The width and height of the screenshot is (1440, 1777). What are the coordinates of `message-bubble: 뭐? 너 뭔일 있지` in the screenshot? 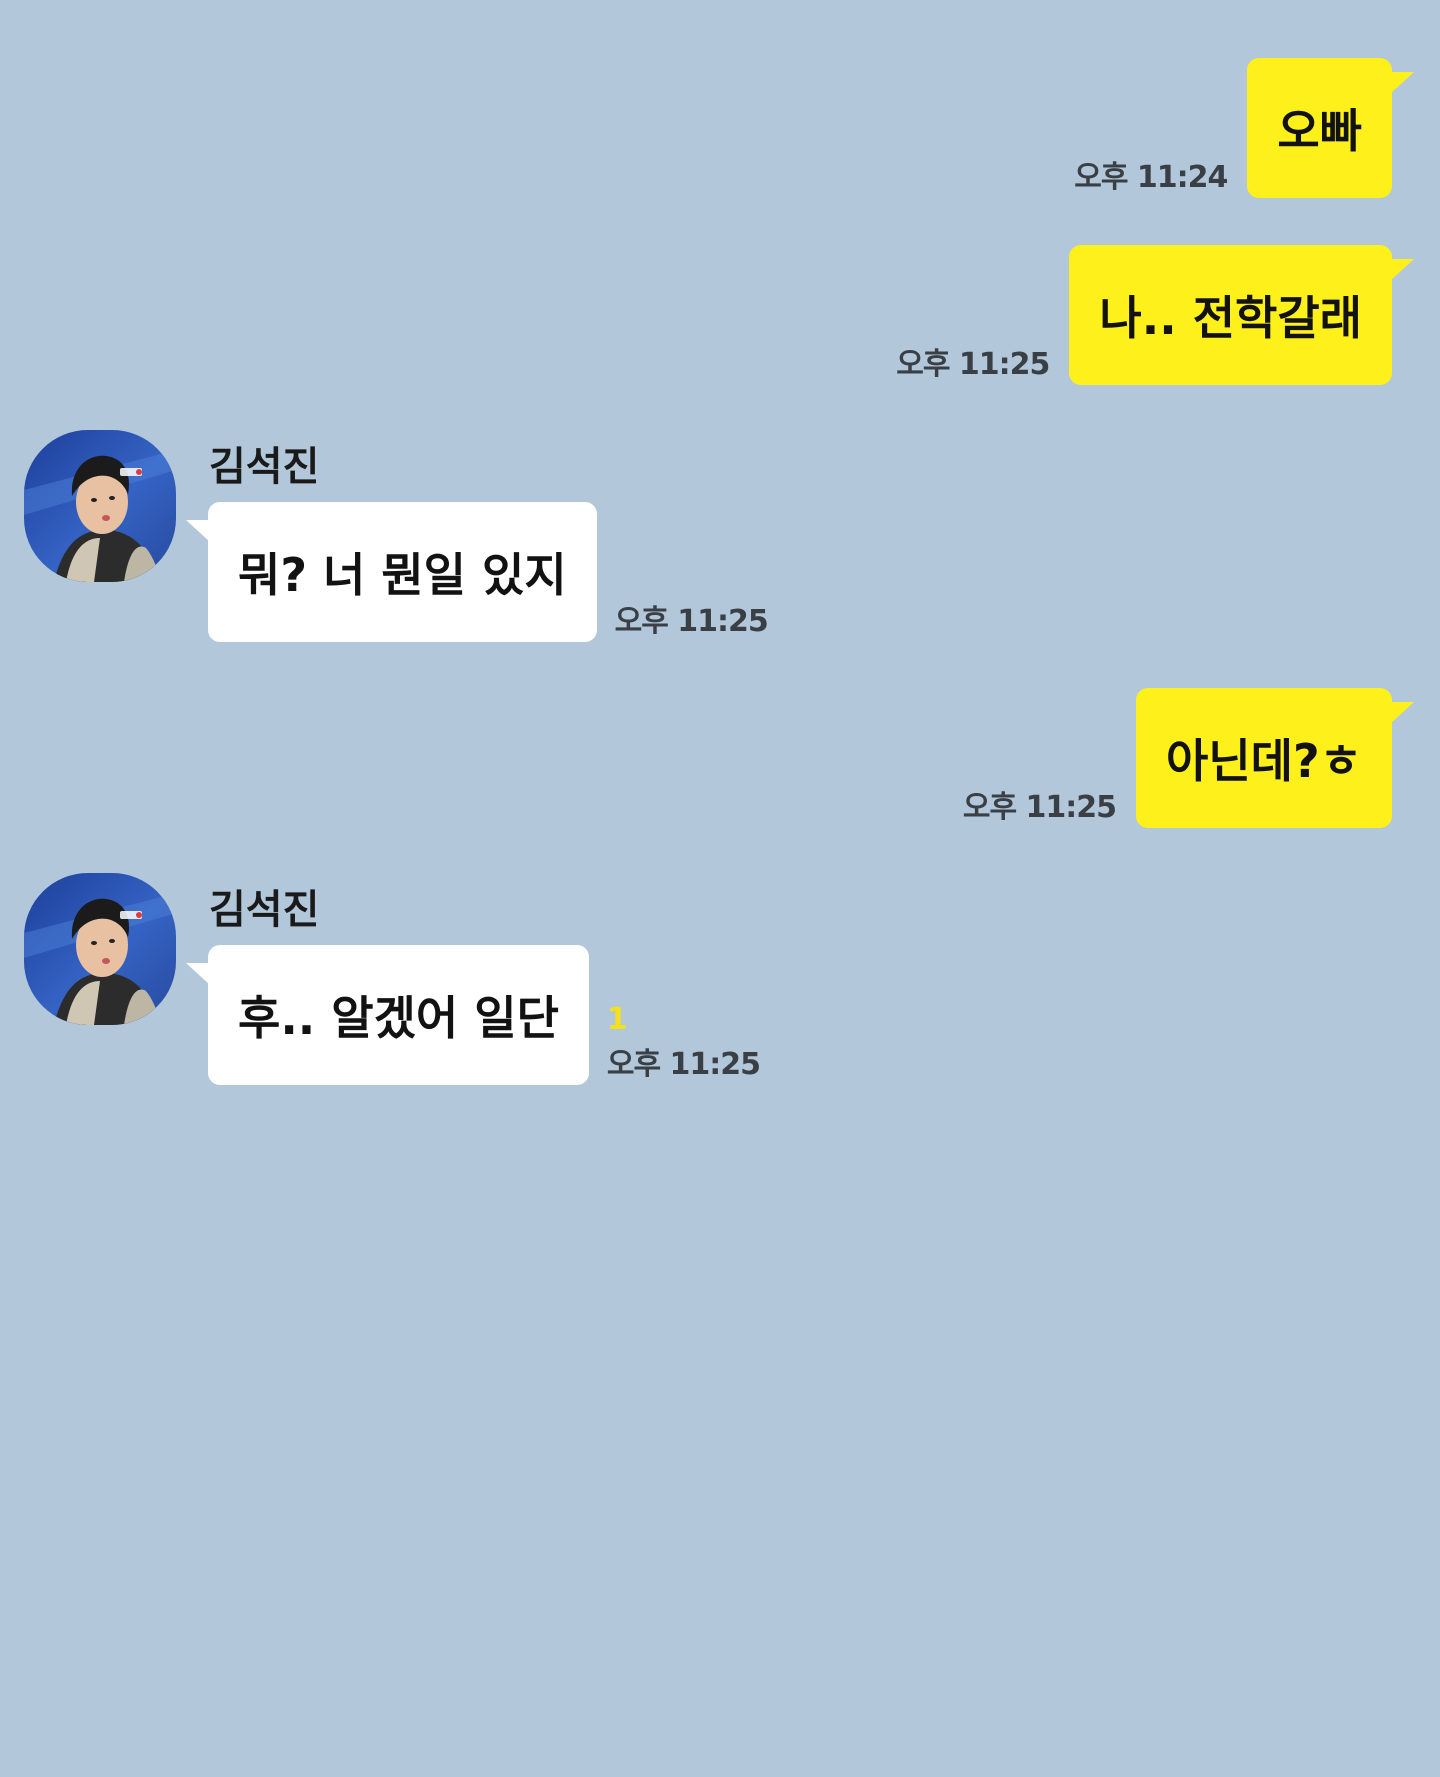 It's located at (391, 572).